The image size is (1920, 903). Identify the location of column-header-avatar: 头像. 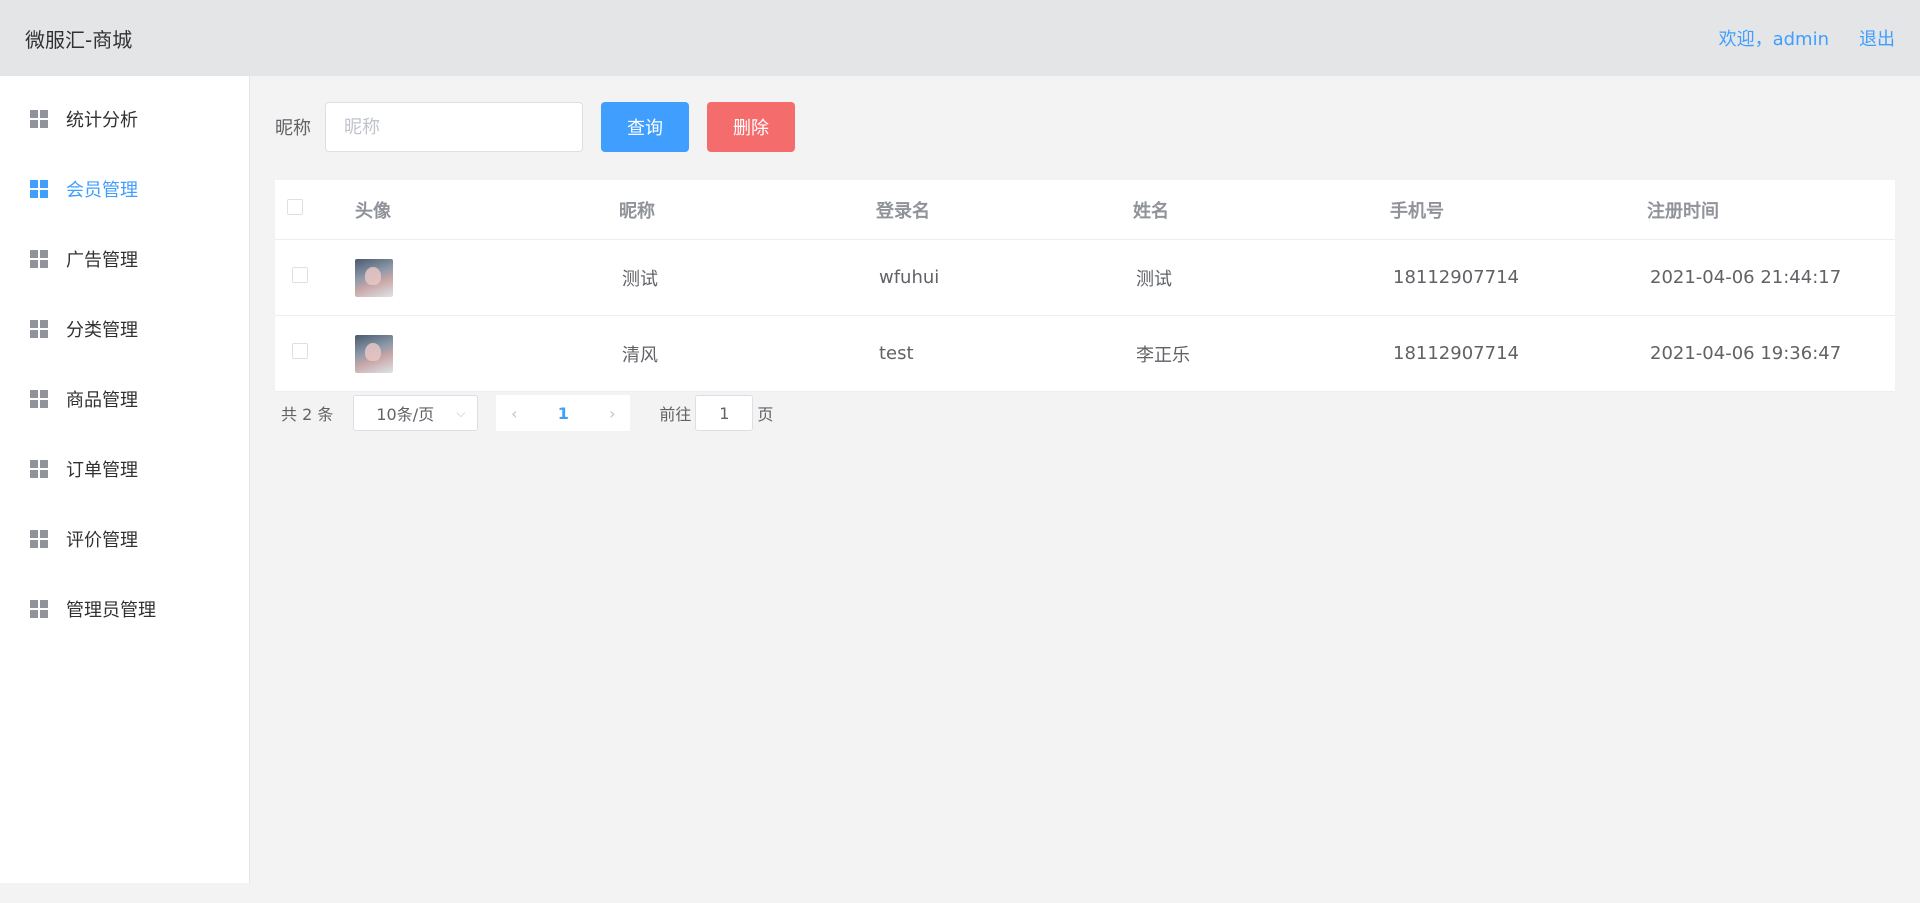
(373, 211).